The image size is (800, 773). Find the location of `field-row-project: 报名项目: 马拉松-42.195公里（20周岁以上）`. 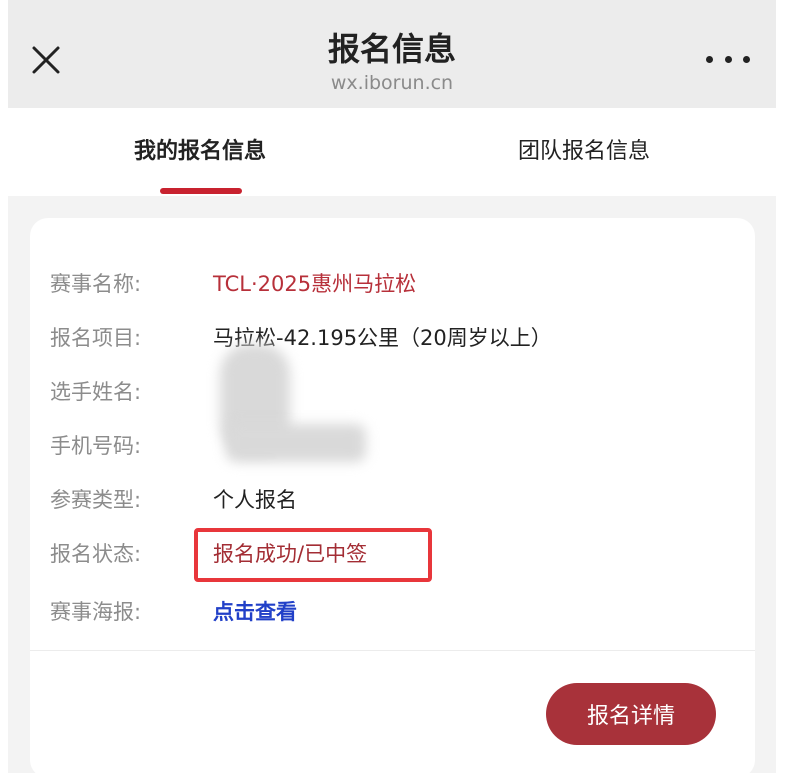

field-row-project: 报名项目: 马拉松-42.195公里（20周岁以上） is located at coordinates (392, 336).